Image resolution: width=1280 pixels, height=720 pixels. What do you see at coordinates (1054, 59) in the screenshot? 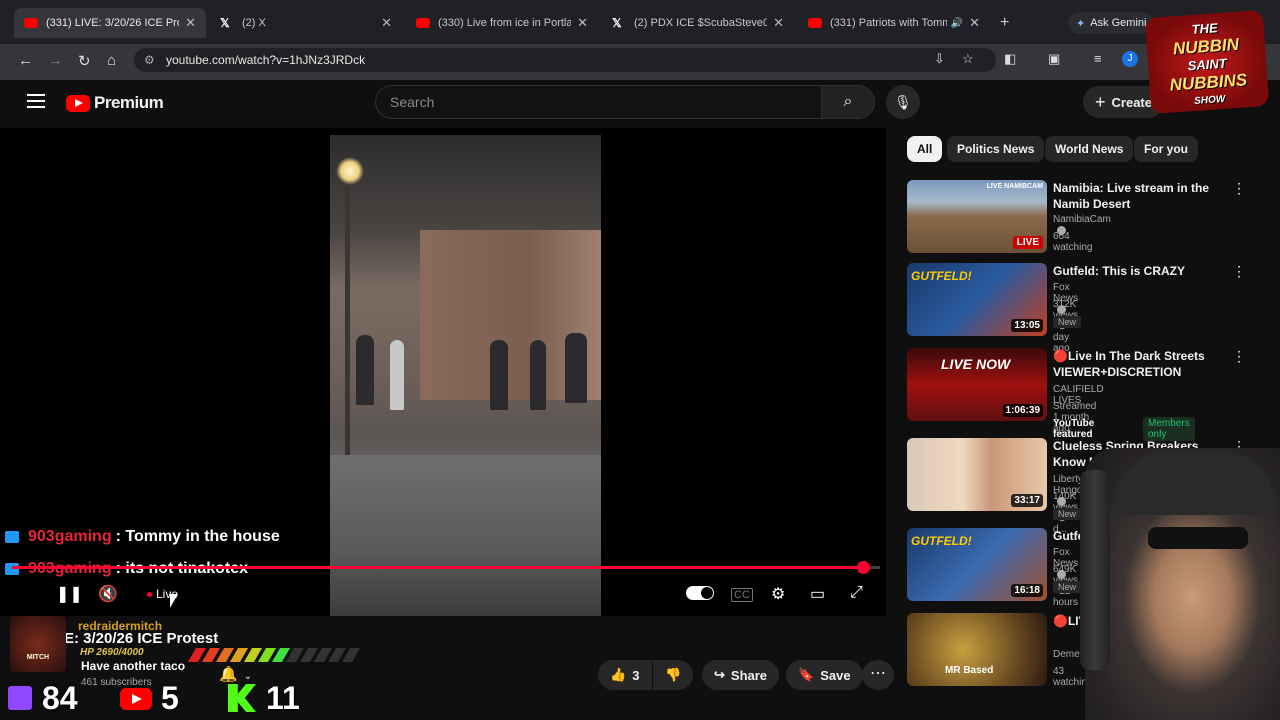
I see `tab-search-icon: ▣` at bounding box center [1054, 59].